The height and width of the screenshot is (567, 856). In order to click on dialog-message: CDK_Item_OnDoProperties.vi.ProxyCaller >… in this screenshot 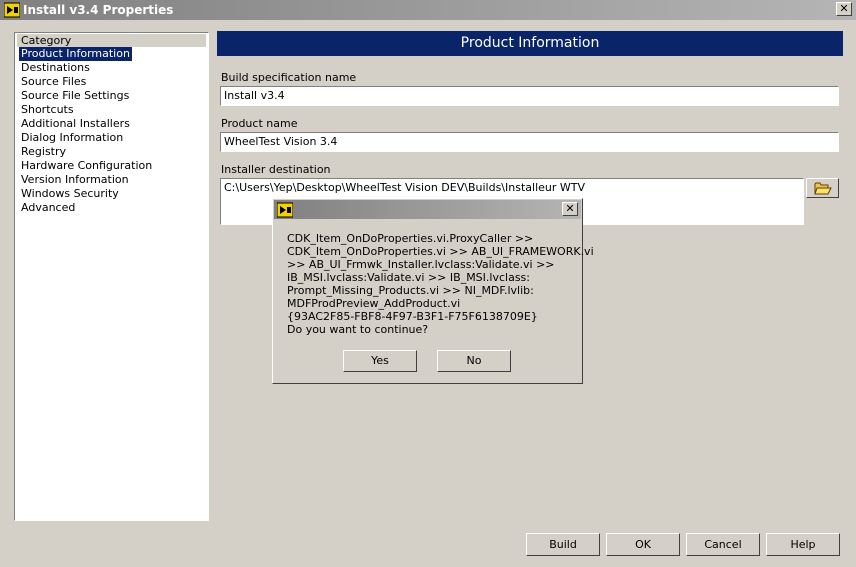, I will do `click(440, 284)`.